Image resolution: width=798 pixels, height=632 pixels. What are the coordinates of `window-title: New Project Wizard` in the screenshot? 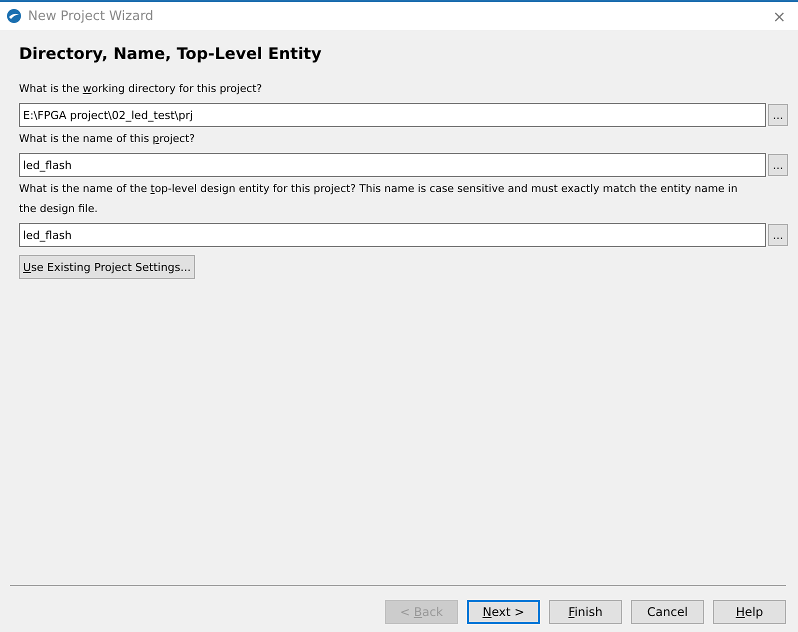 It's located at (91, 16).